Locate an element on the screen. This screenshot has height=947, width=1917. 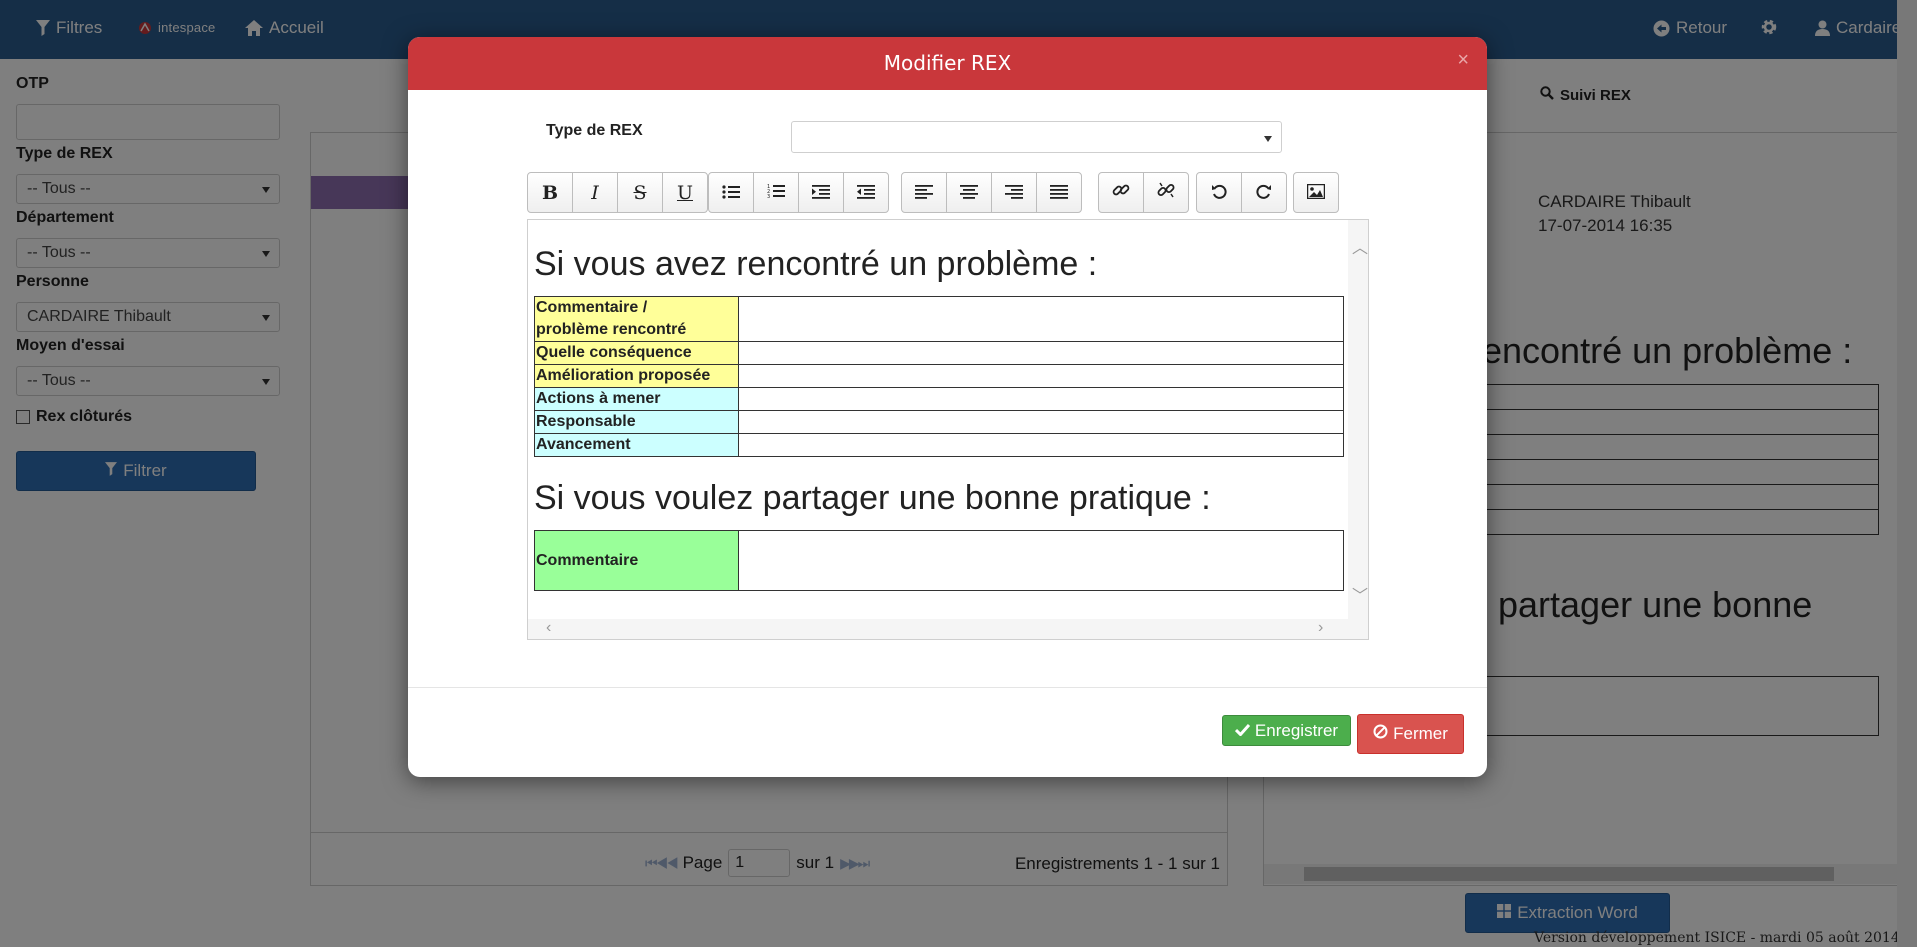
indent-icon is located at coordinates (821, 193).